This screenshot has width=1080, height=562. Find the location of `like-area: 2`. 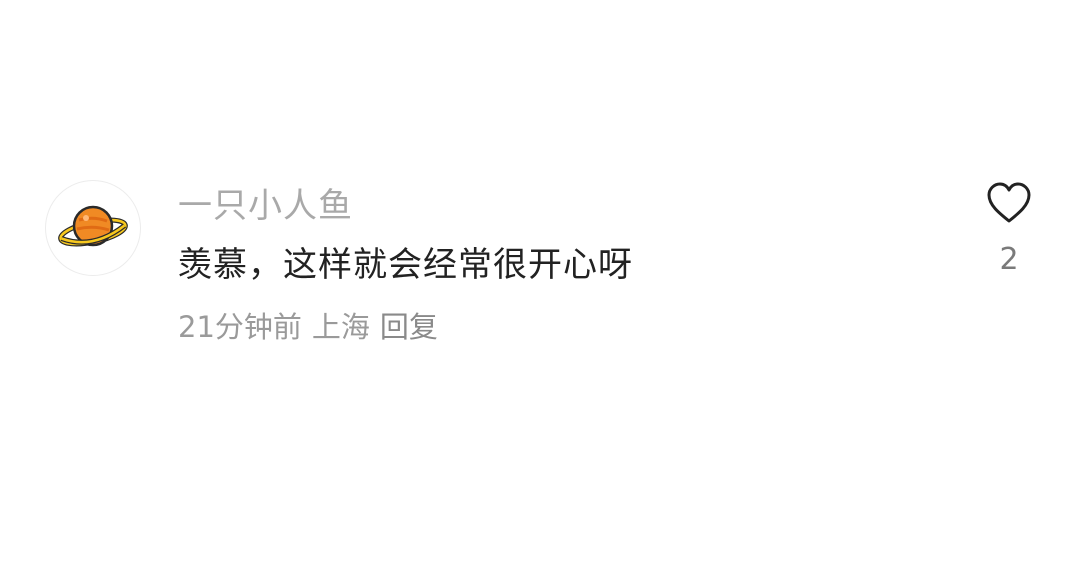

like-area: 2 is located at coordinates (1009, 229).